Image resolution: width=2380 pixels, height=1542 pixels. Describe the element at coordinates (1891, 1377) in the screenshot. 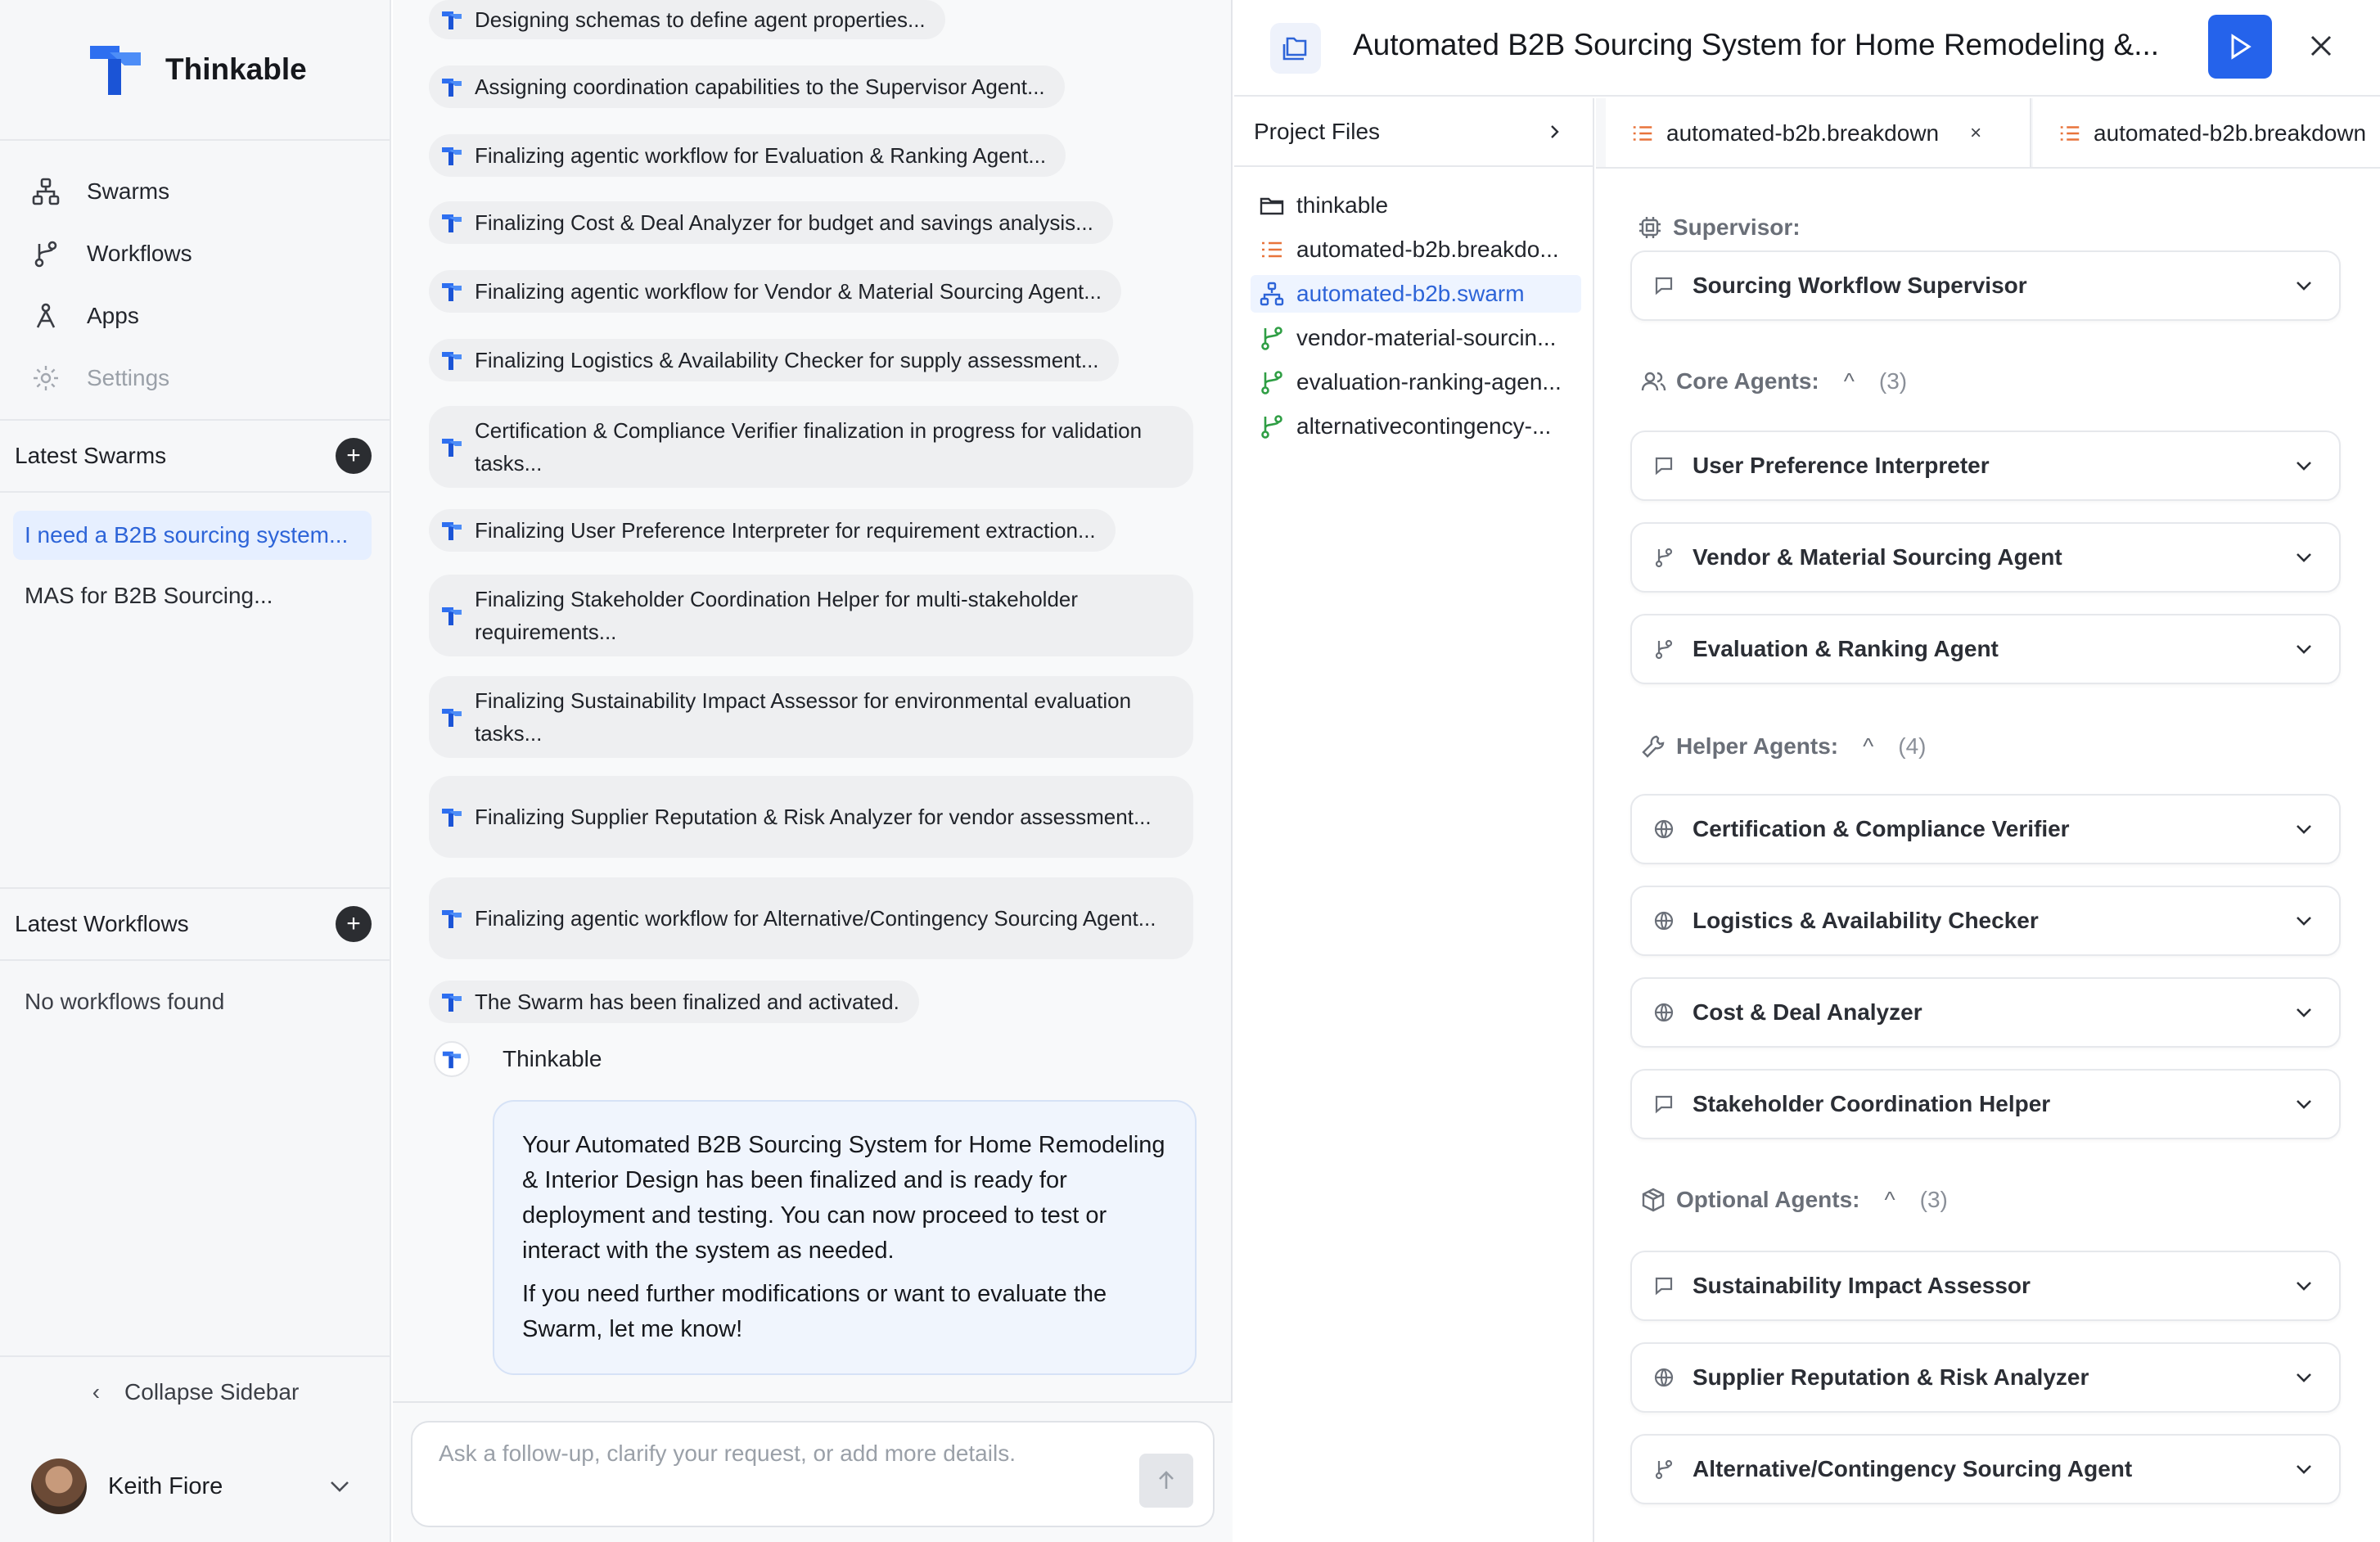

I see `agent-name: Supplier Reputation & Risk Analyzer` at that location.